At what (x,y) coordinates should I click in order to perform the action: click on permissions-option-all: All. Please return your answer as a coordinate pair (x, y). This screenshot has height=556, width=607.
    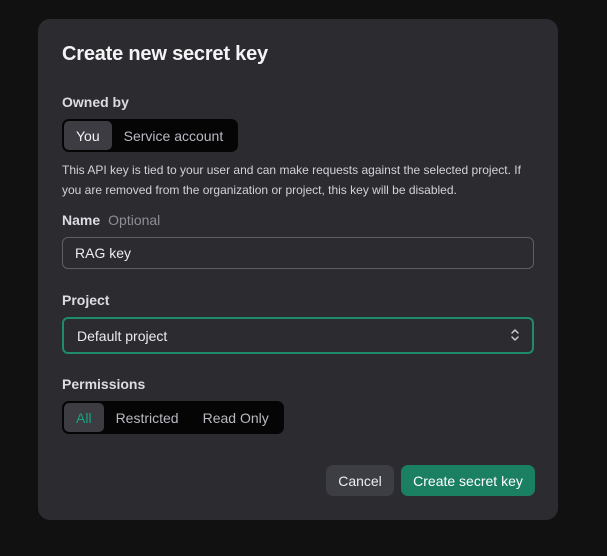
    Looking at the image, I should click on (84, 417).